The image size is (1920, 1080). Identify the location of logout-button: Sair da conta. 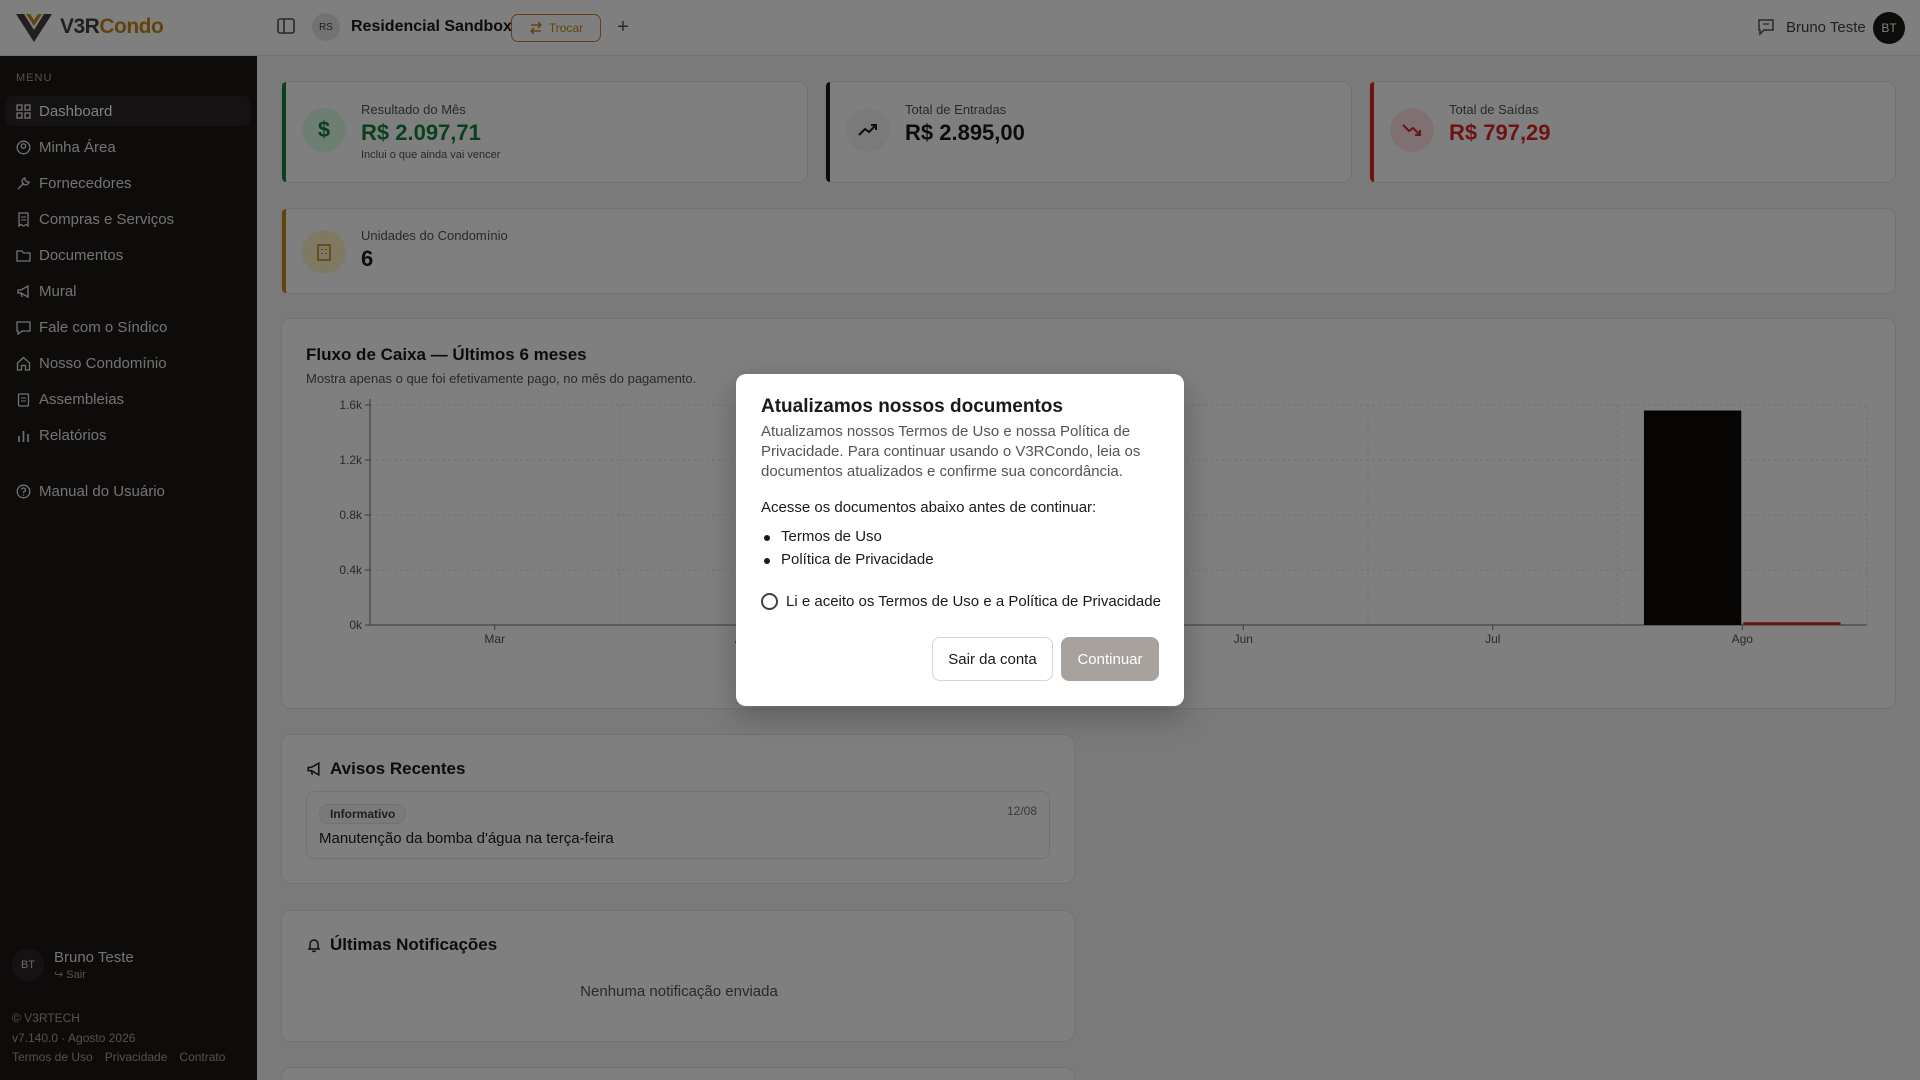
(992, 659).